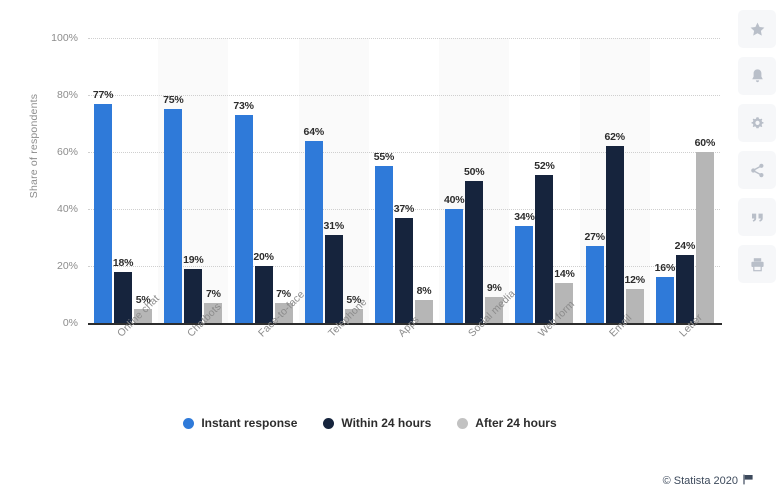  Describe the element at coordinates (213, 294) in the screenshot. I see `bar-value-label: 7%` at that location.